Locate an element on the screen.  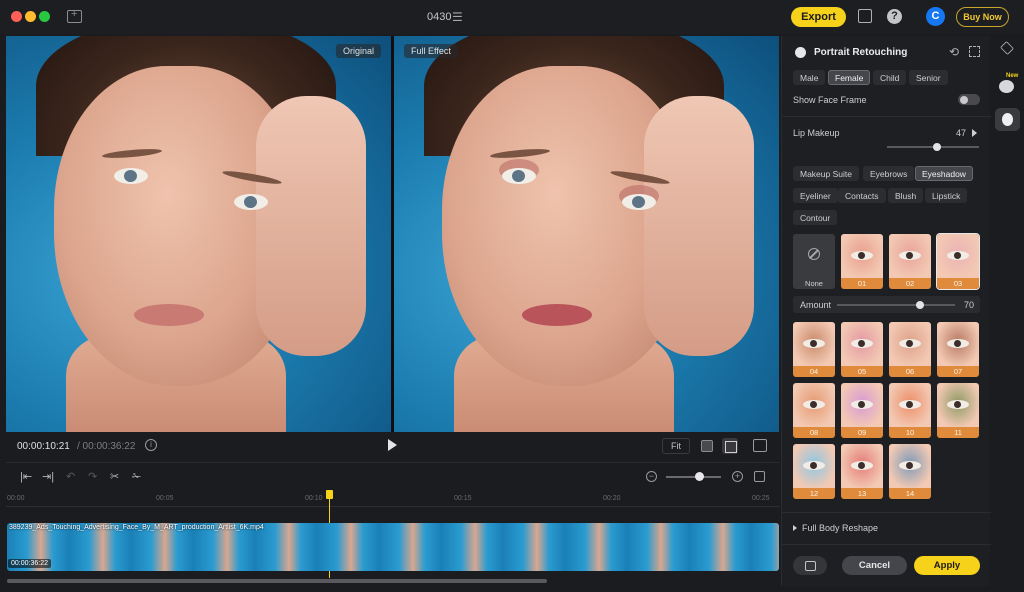
export-button: Export is located at coordinates (818, 17).